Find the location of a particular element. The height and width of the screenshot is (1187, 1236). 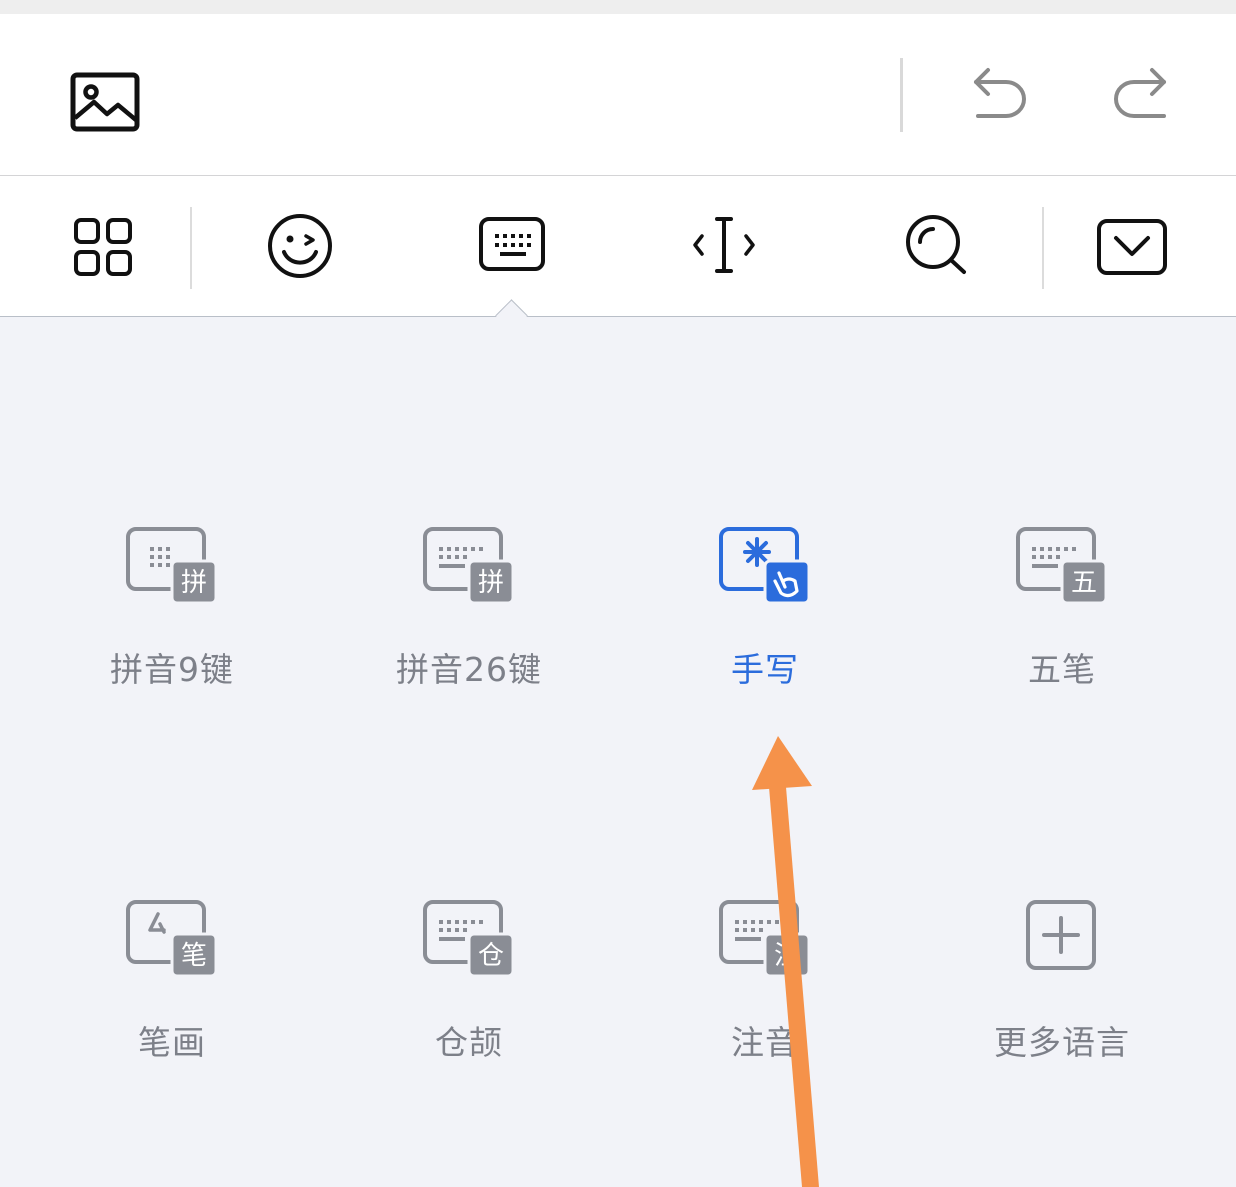

collapse-keyboard-icon is located at coordinates (1132, 247).